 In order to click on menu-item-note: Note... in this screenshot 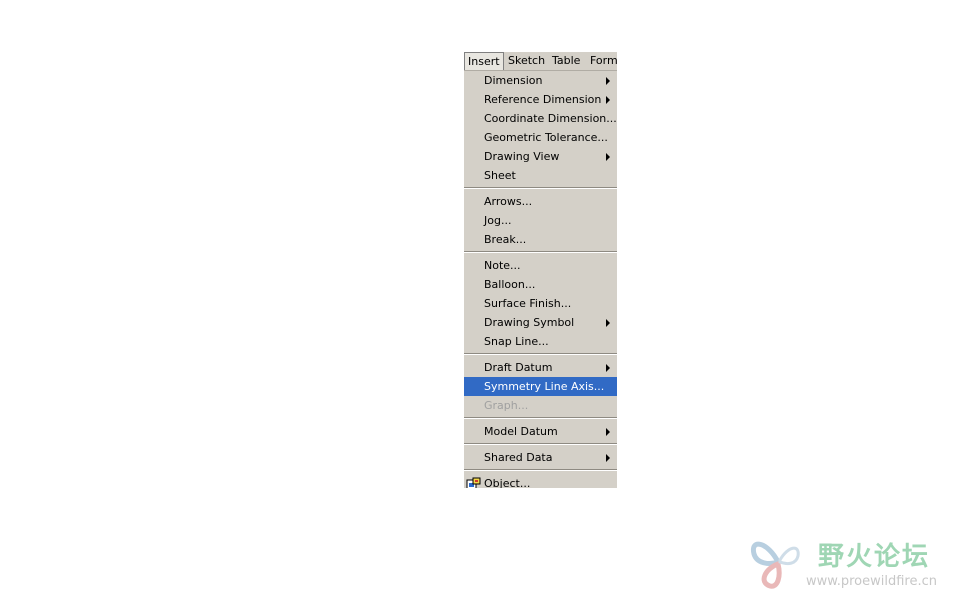, I will do `click(540, 265)`.